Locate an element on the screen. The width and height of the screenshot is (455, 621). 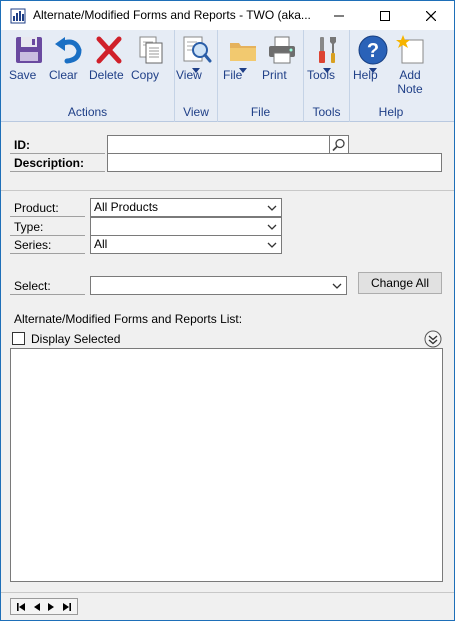
save-button: Save is located at coordinates (29, 58).